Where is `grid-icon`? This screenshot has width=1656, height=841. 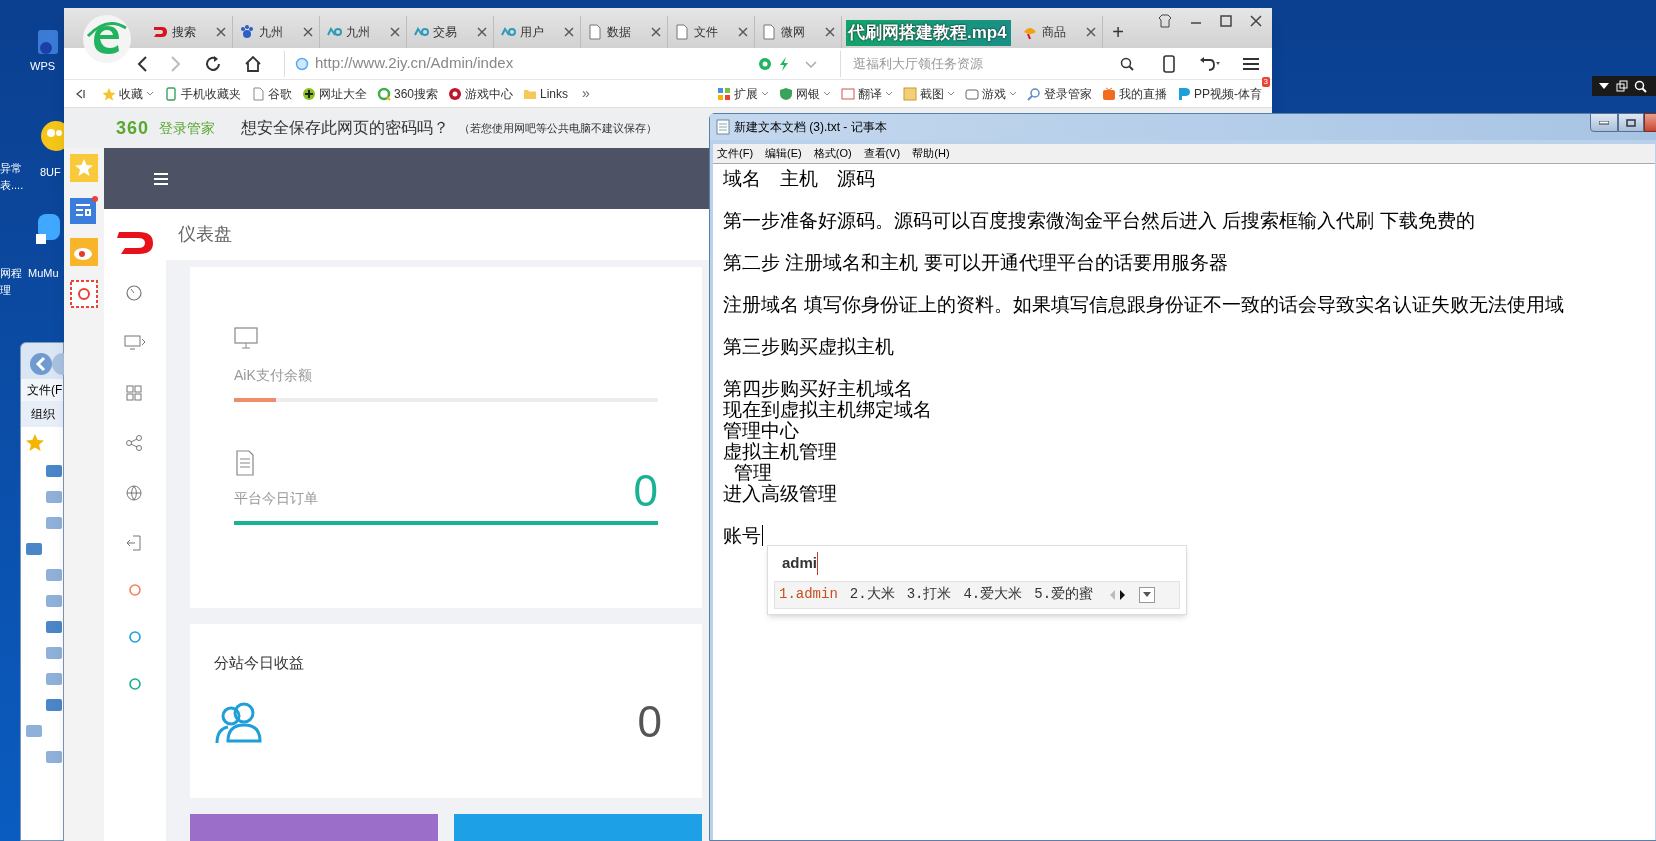
grid-icon is located at coordinates (724, 93).